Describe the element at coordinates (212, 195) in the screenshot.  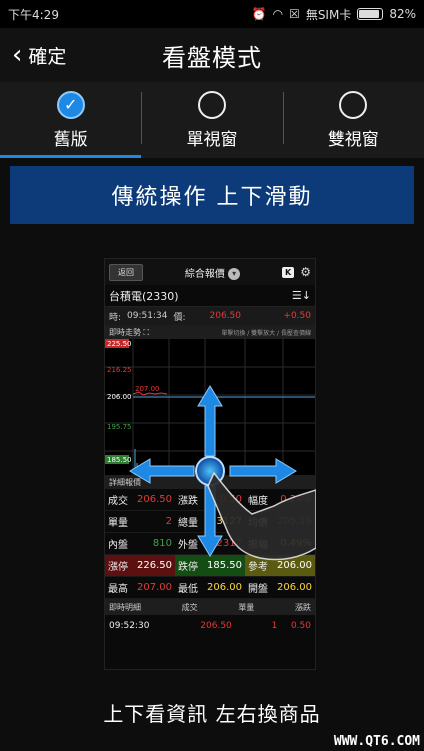
I see `mode-banner: 傳統操作 上下滑動` at that location.